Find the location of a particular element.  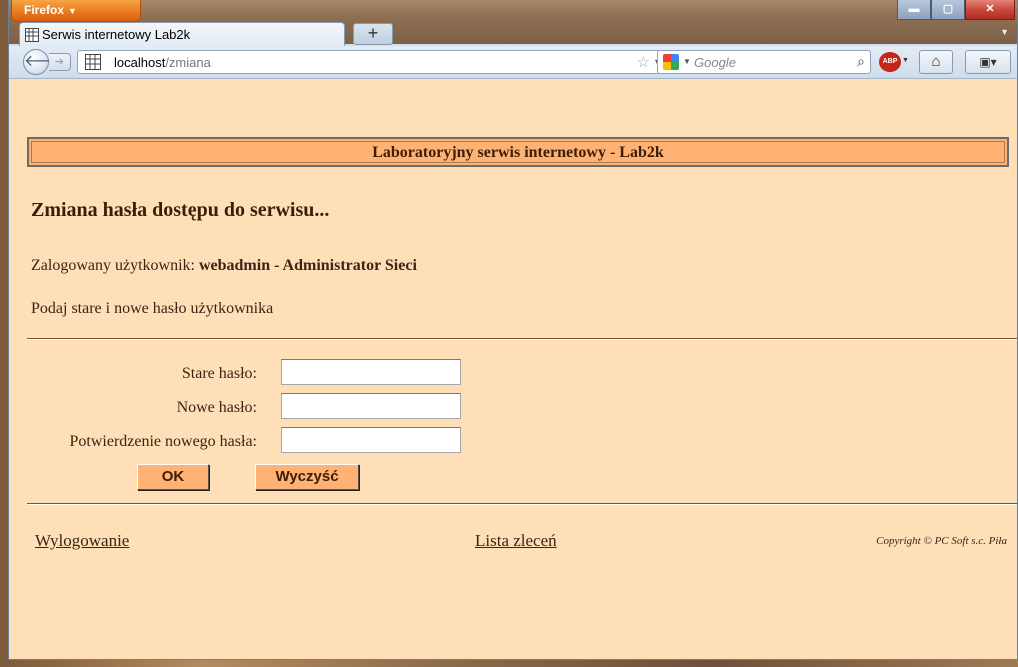

tab-active: Serwis internetowy Lab2k is located at coordinates (182, 34).